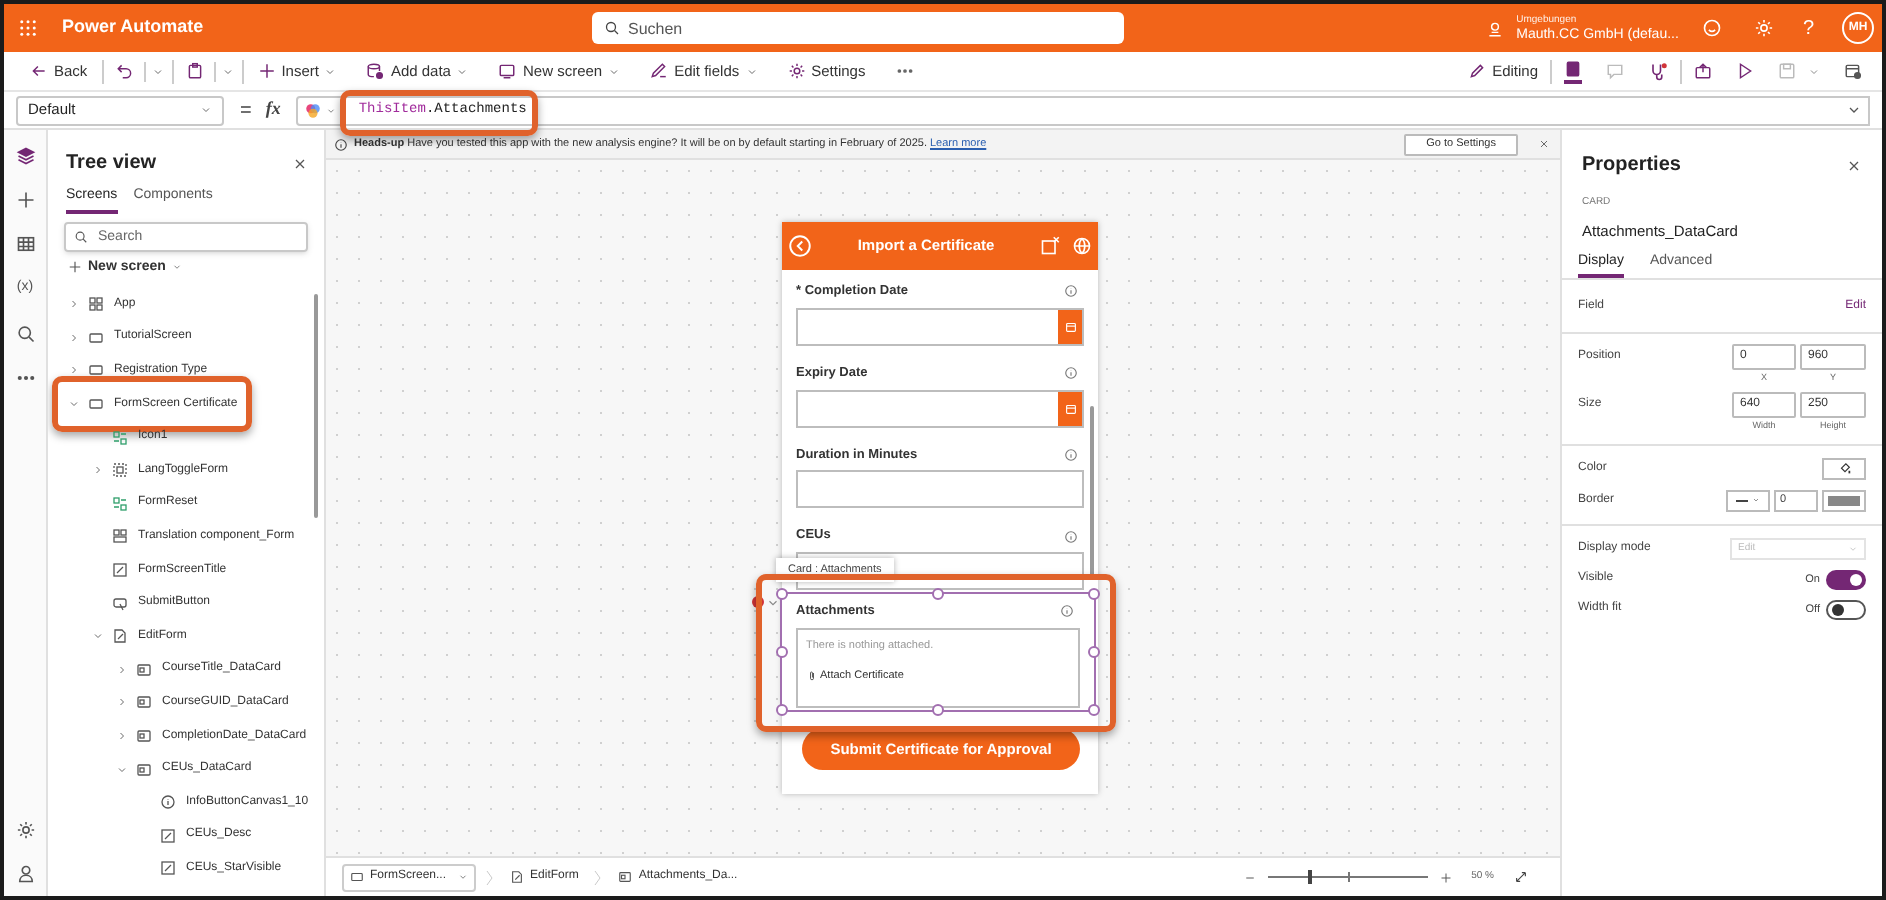 The width and height of the screenshot is (1886, 900). I want to click on environment-icon, so click(1495, 28).